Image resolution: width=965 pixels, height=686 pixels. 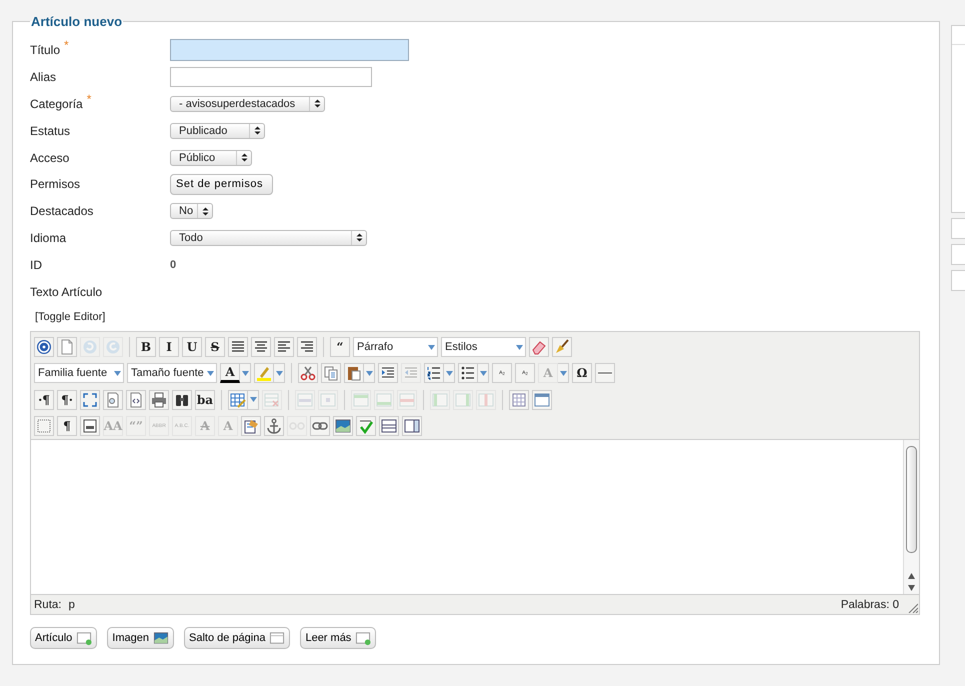 What do you see at coordinates (71, 604) in the screenshot?
I see `path-element: p` at bounding box center [71, 604].